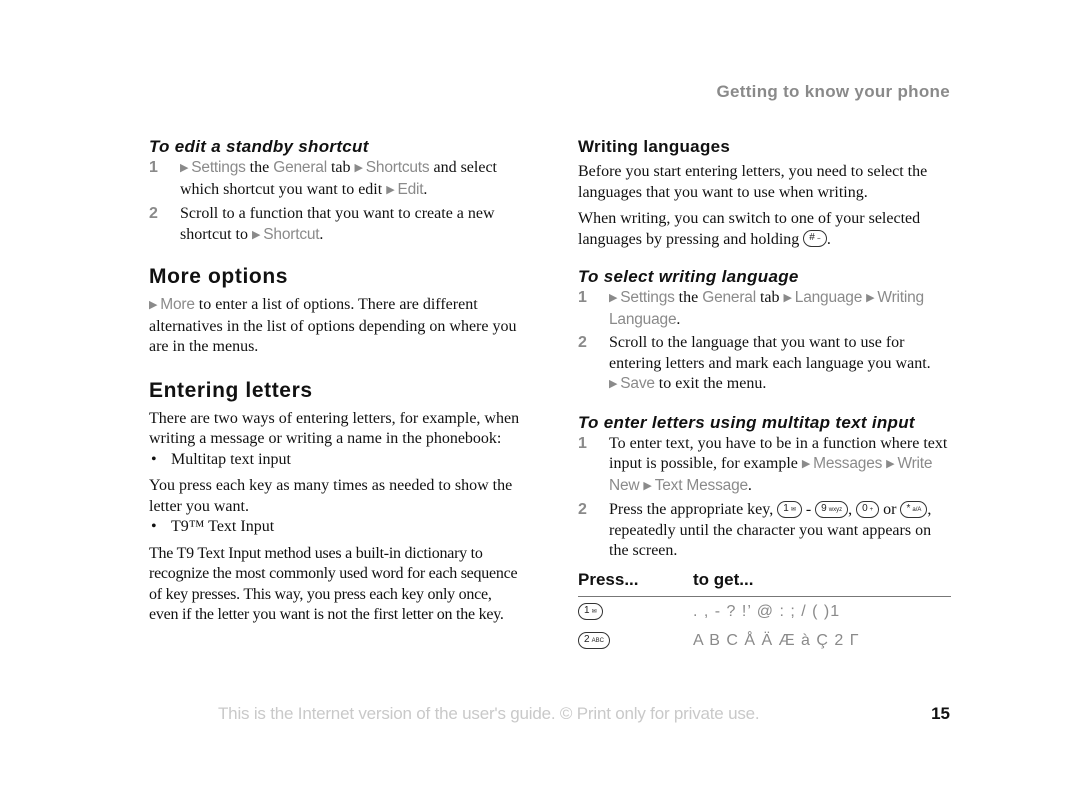 The width and height of the screenshot is (1080, 803). I want to click on text-run: ,, so click(852, 509).